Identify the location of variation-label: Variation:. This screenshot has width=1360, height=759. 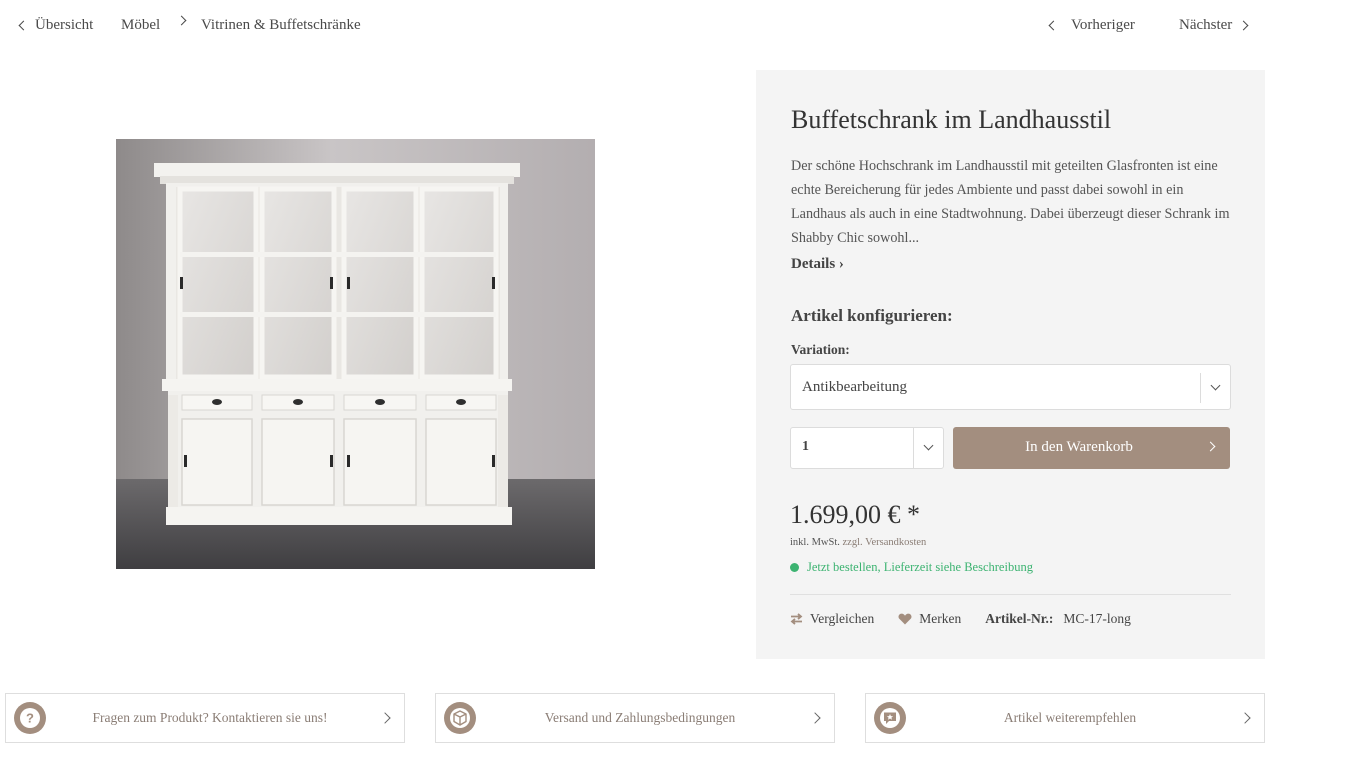
(820, 349).